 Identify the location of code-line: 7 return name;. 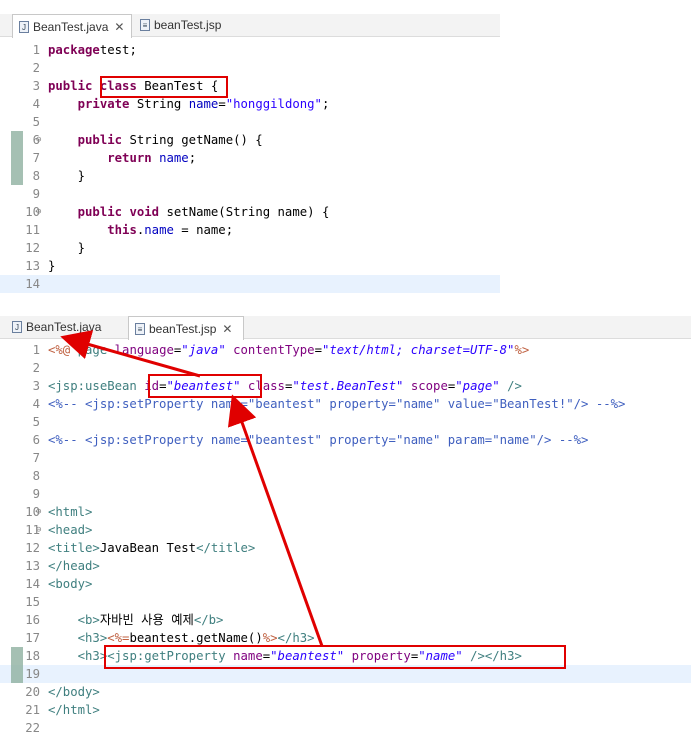
(250, 158).